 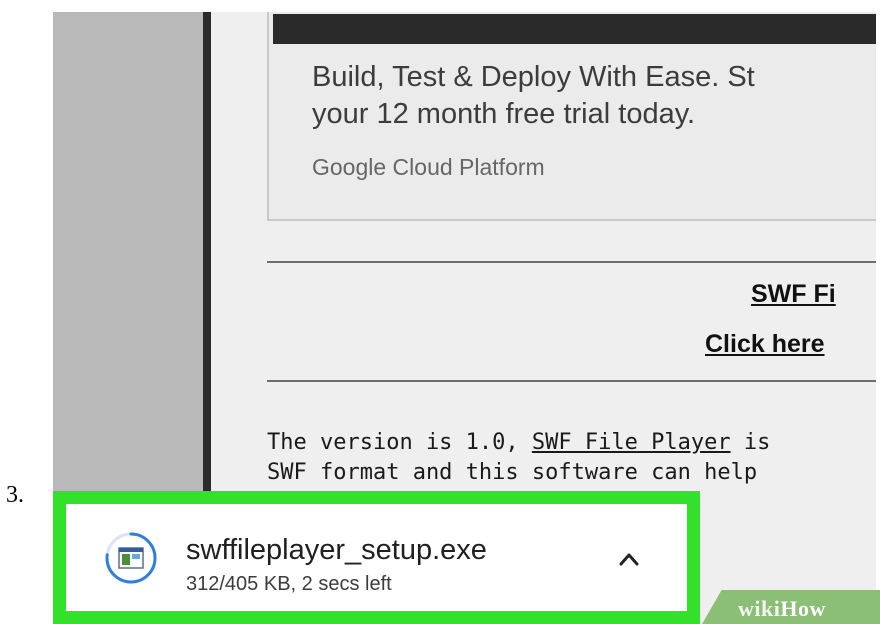 What do you see at coordinates (399, 442) in the screenshot?
I see `paragraph-text: The version is 1.0,` at bounding box center [399, 442].